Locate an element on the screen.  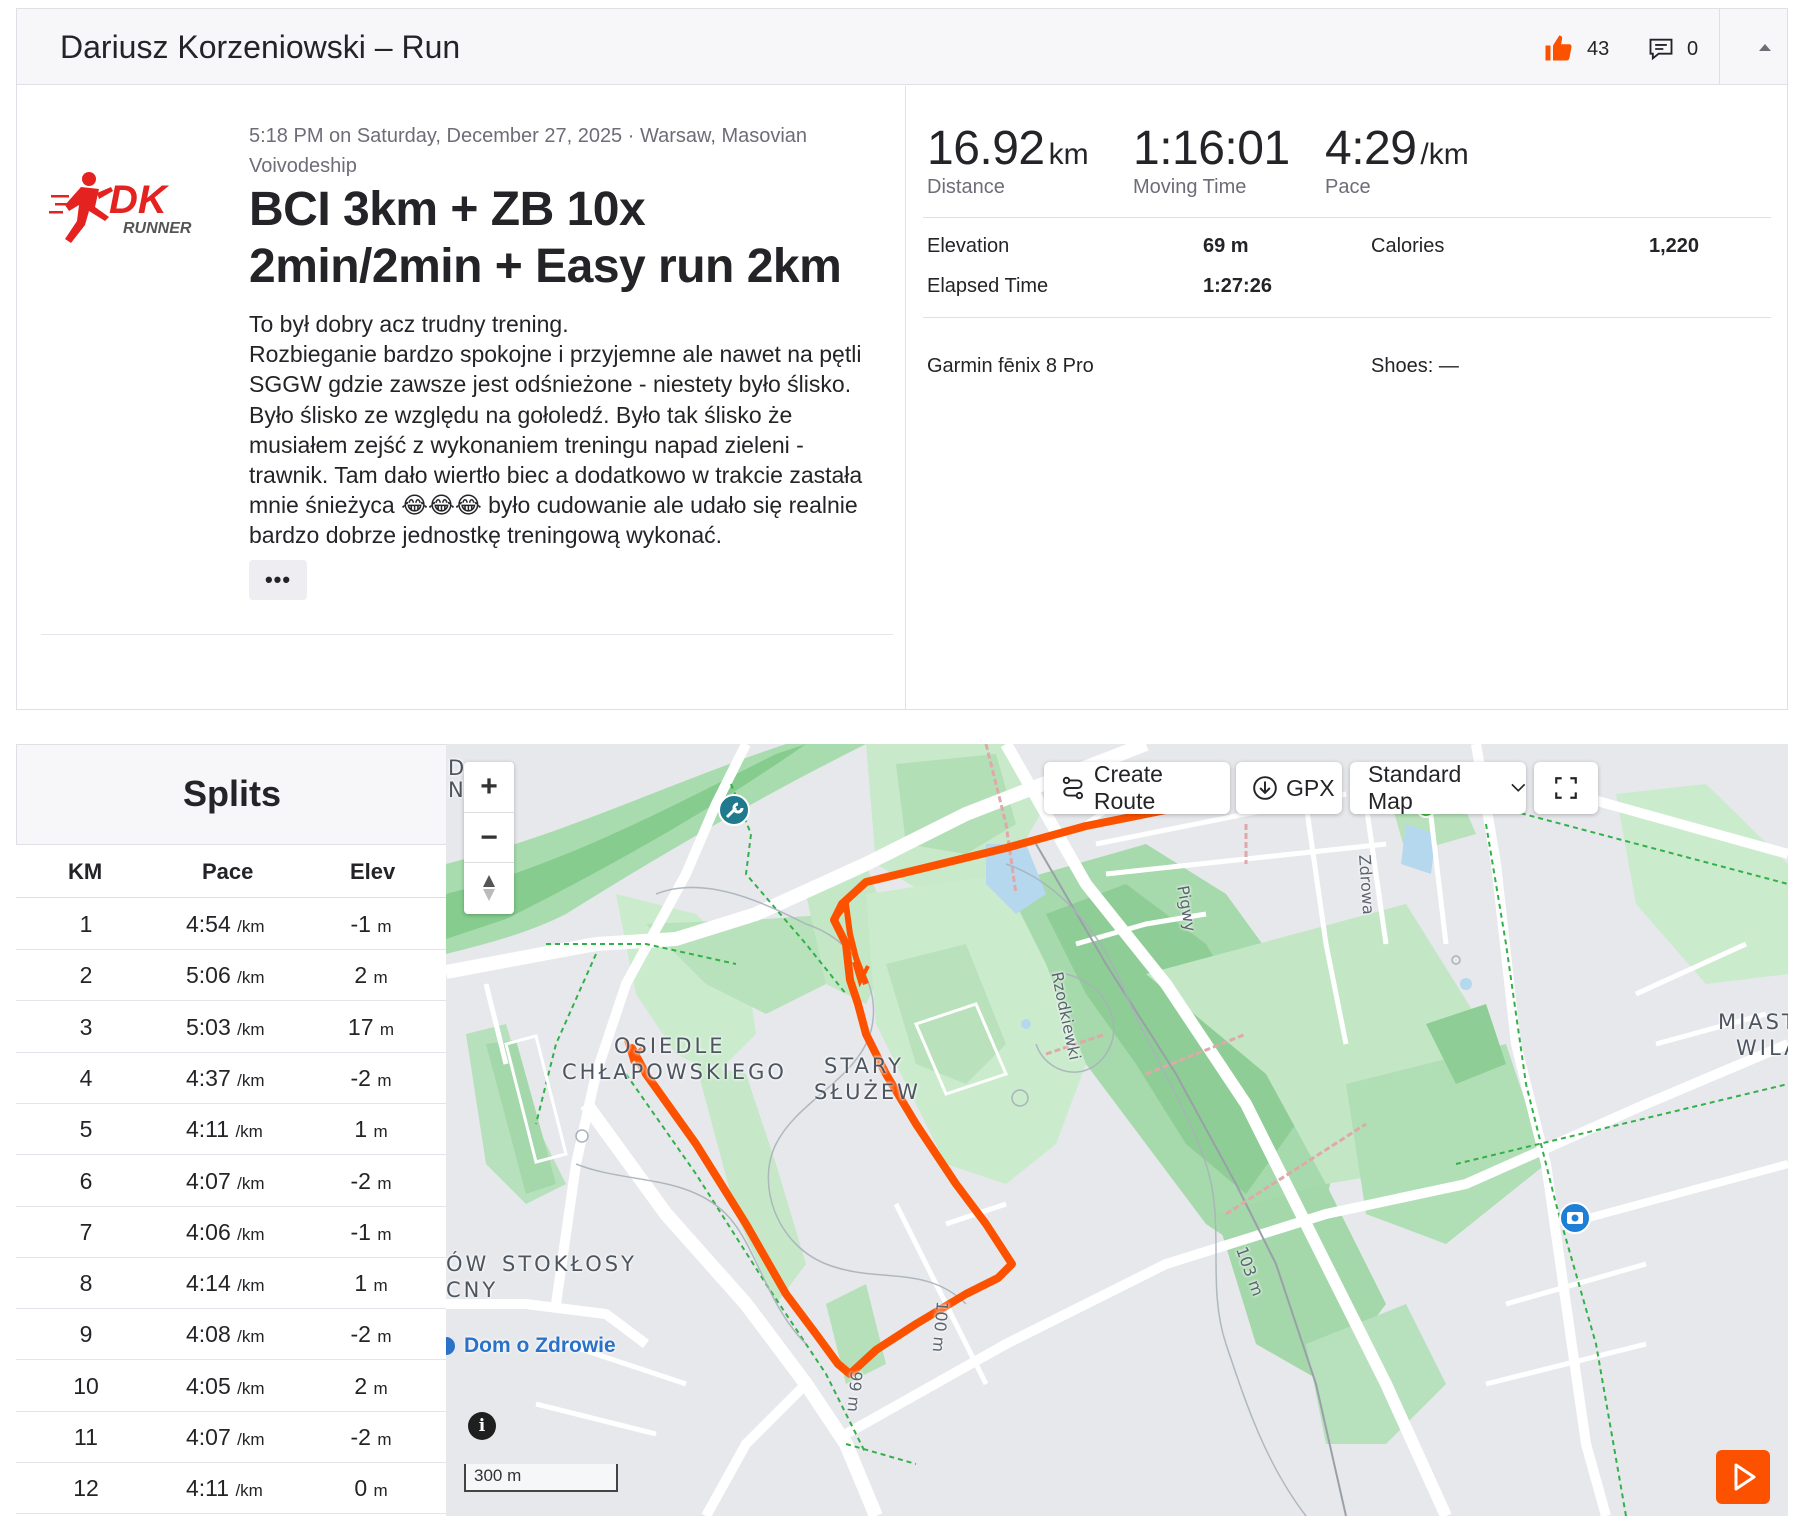
map-type-label: Standard Map is located at coordinates (1415, 787).